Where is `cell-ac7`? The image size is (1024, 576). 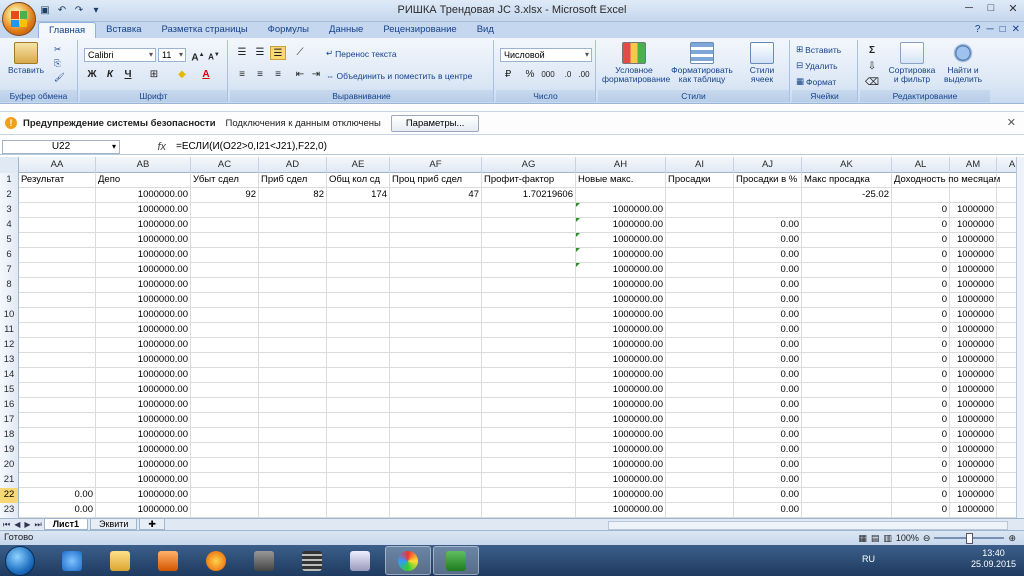 cell-ac7 is located at coordinates (225, 270).